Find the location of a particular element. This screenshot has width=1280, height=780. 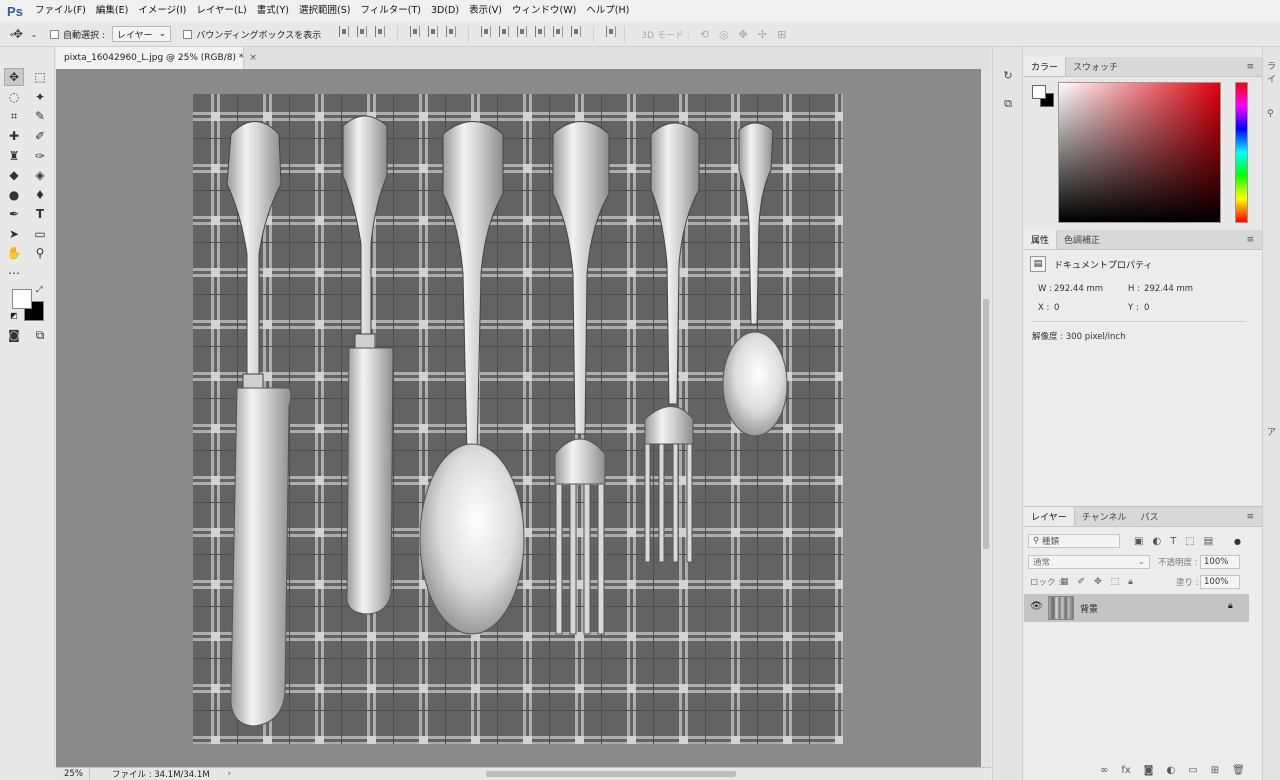

menu-help: ヘルプ(H) is located at coordinates (607, 11).